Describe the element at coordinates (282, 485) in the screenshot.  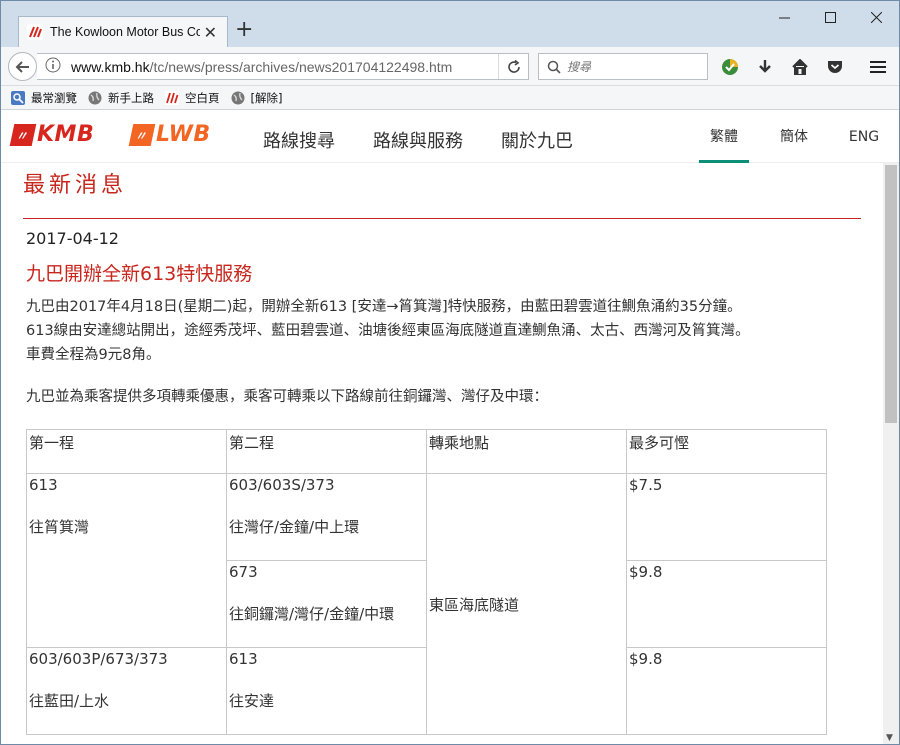
I see `route-number: 603/603S/373` at that location.